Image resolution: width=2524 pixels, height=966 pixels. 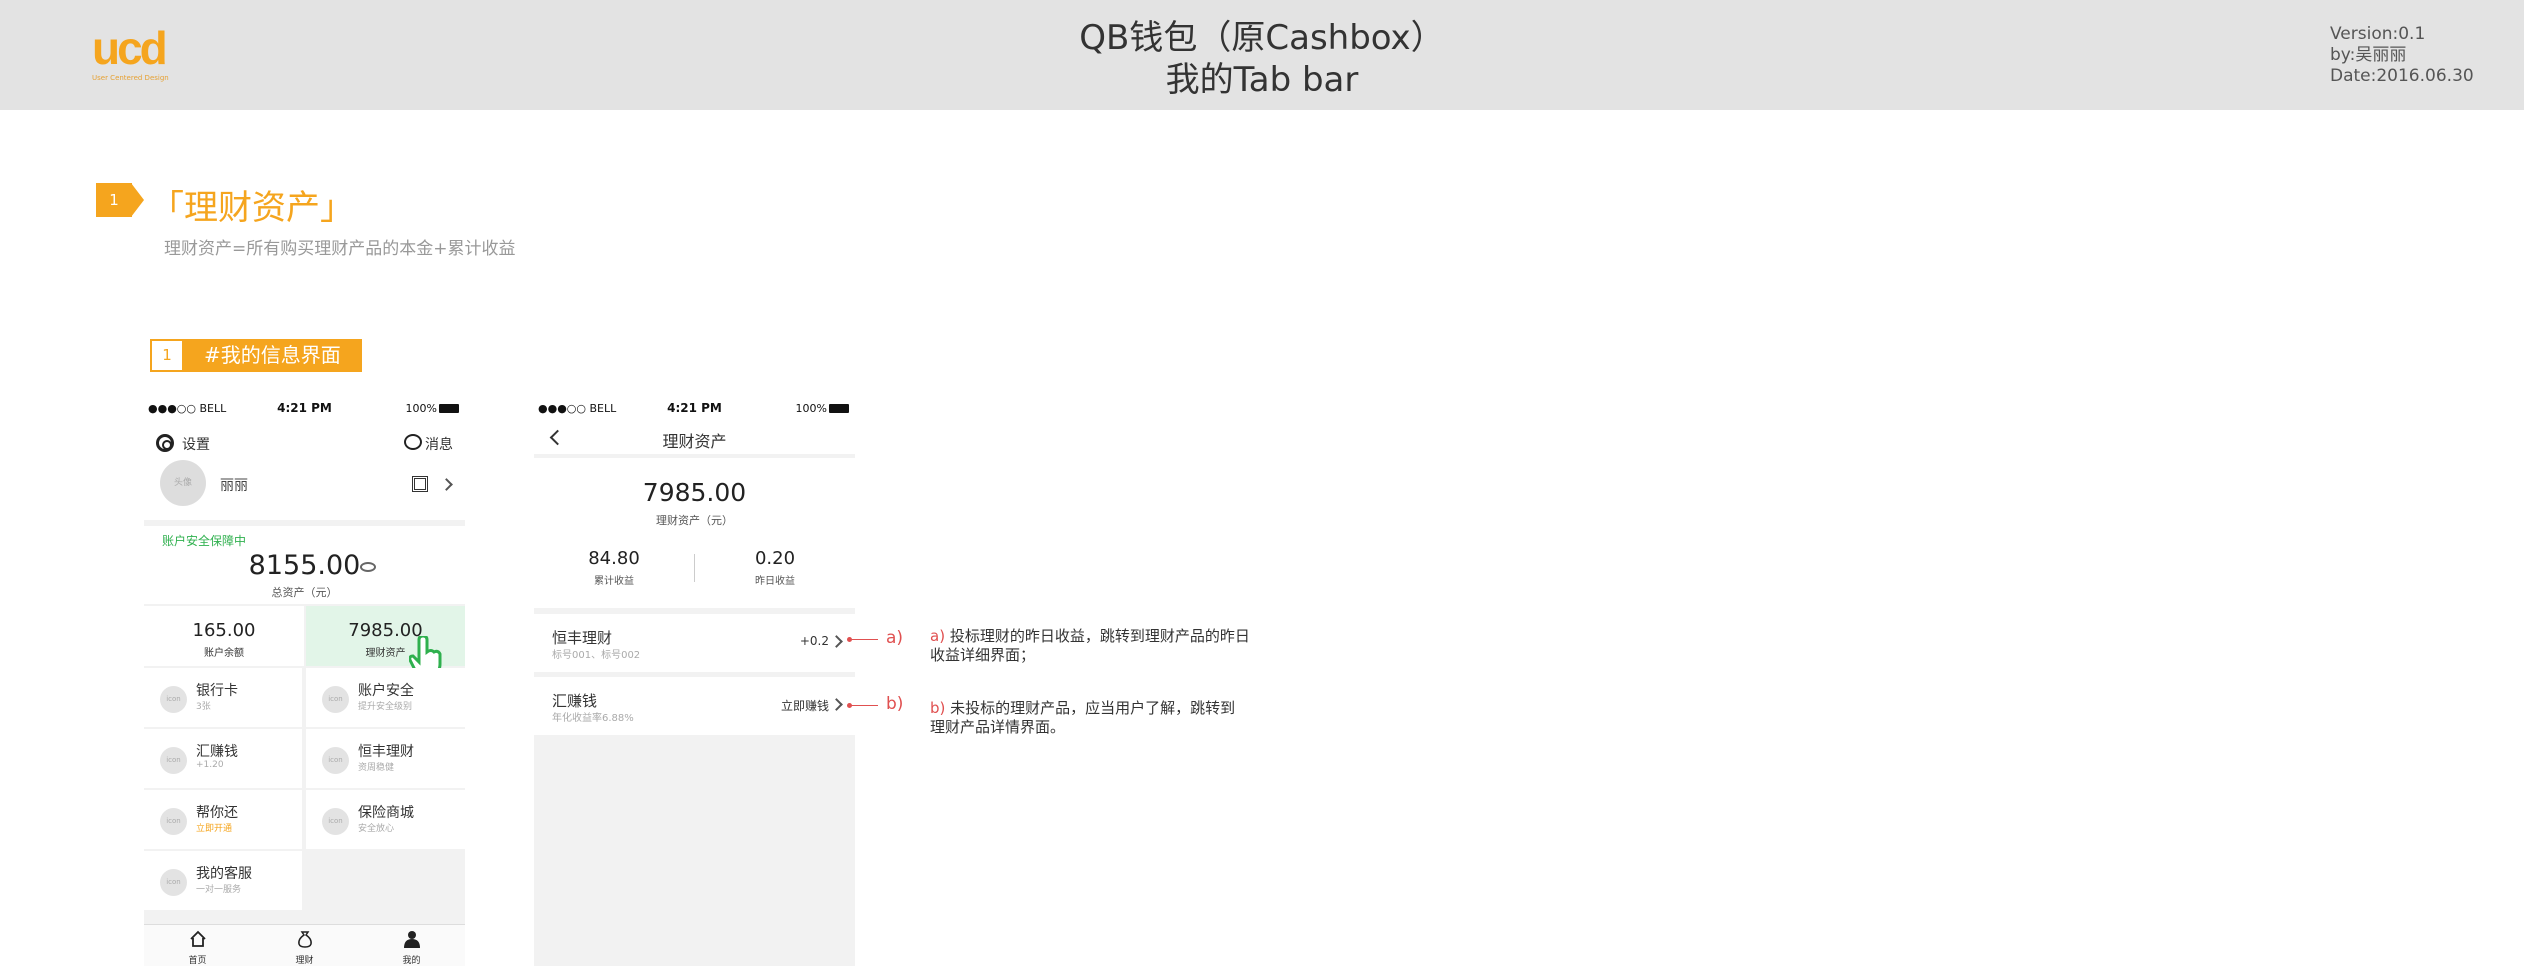 What do you see at coordinates (386, 813) in the screenshot?
I see `grid-item-name: 保险商城` at bounding box center [386, 813].